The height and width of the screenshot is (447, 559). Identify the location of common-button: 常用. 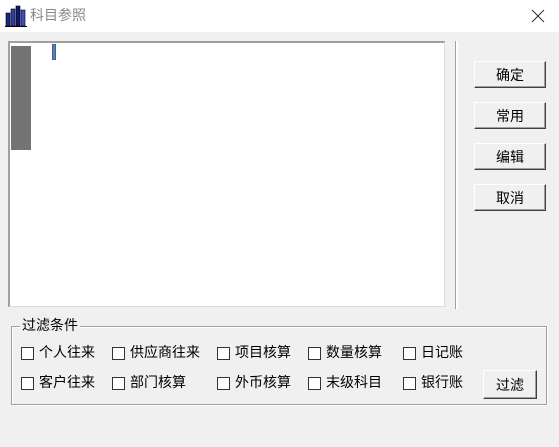
(510, 115).